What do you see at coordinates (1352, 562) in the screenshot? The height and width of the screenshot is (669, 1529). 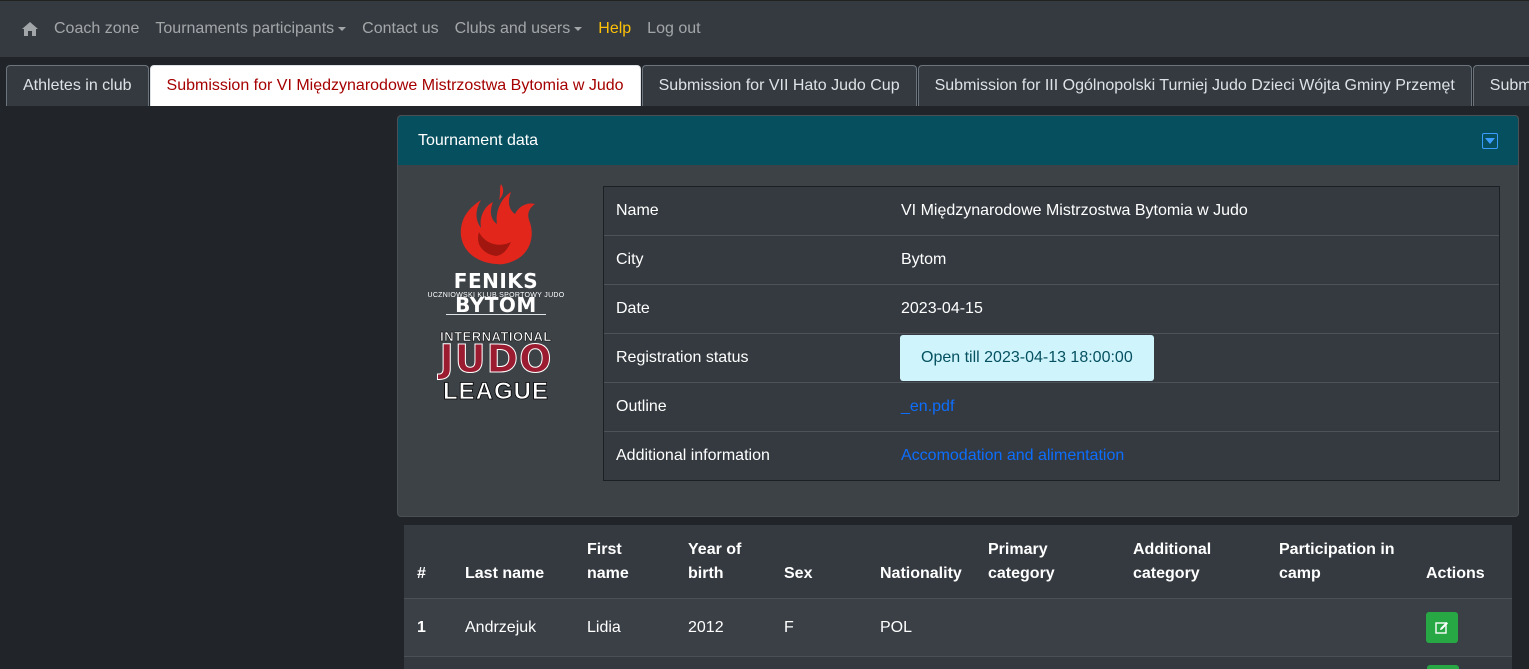 I see `col-header-camp: Participation in camp` at bounding box center [1352, 562].